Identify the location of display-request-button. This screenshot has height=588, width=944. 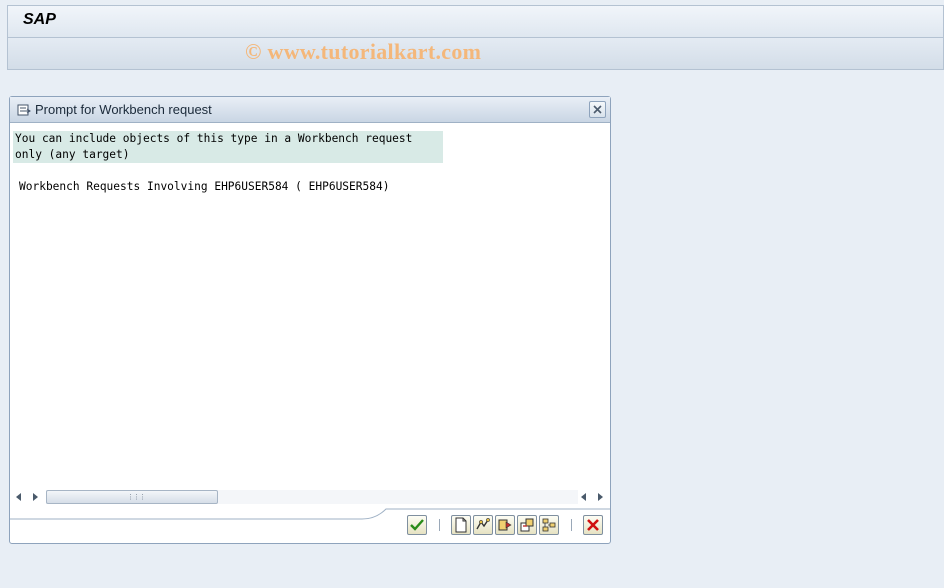
(505, 525).